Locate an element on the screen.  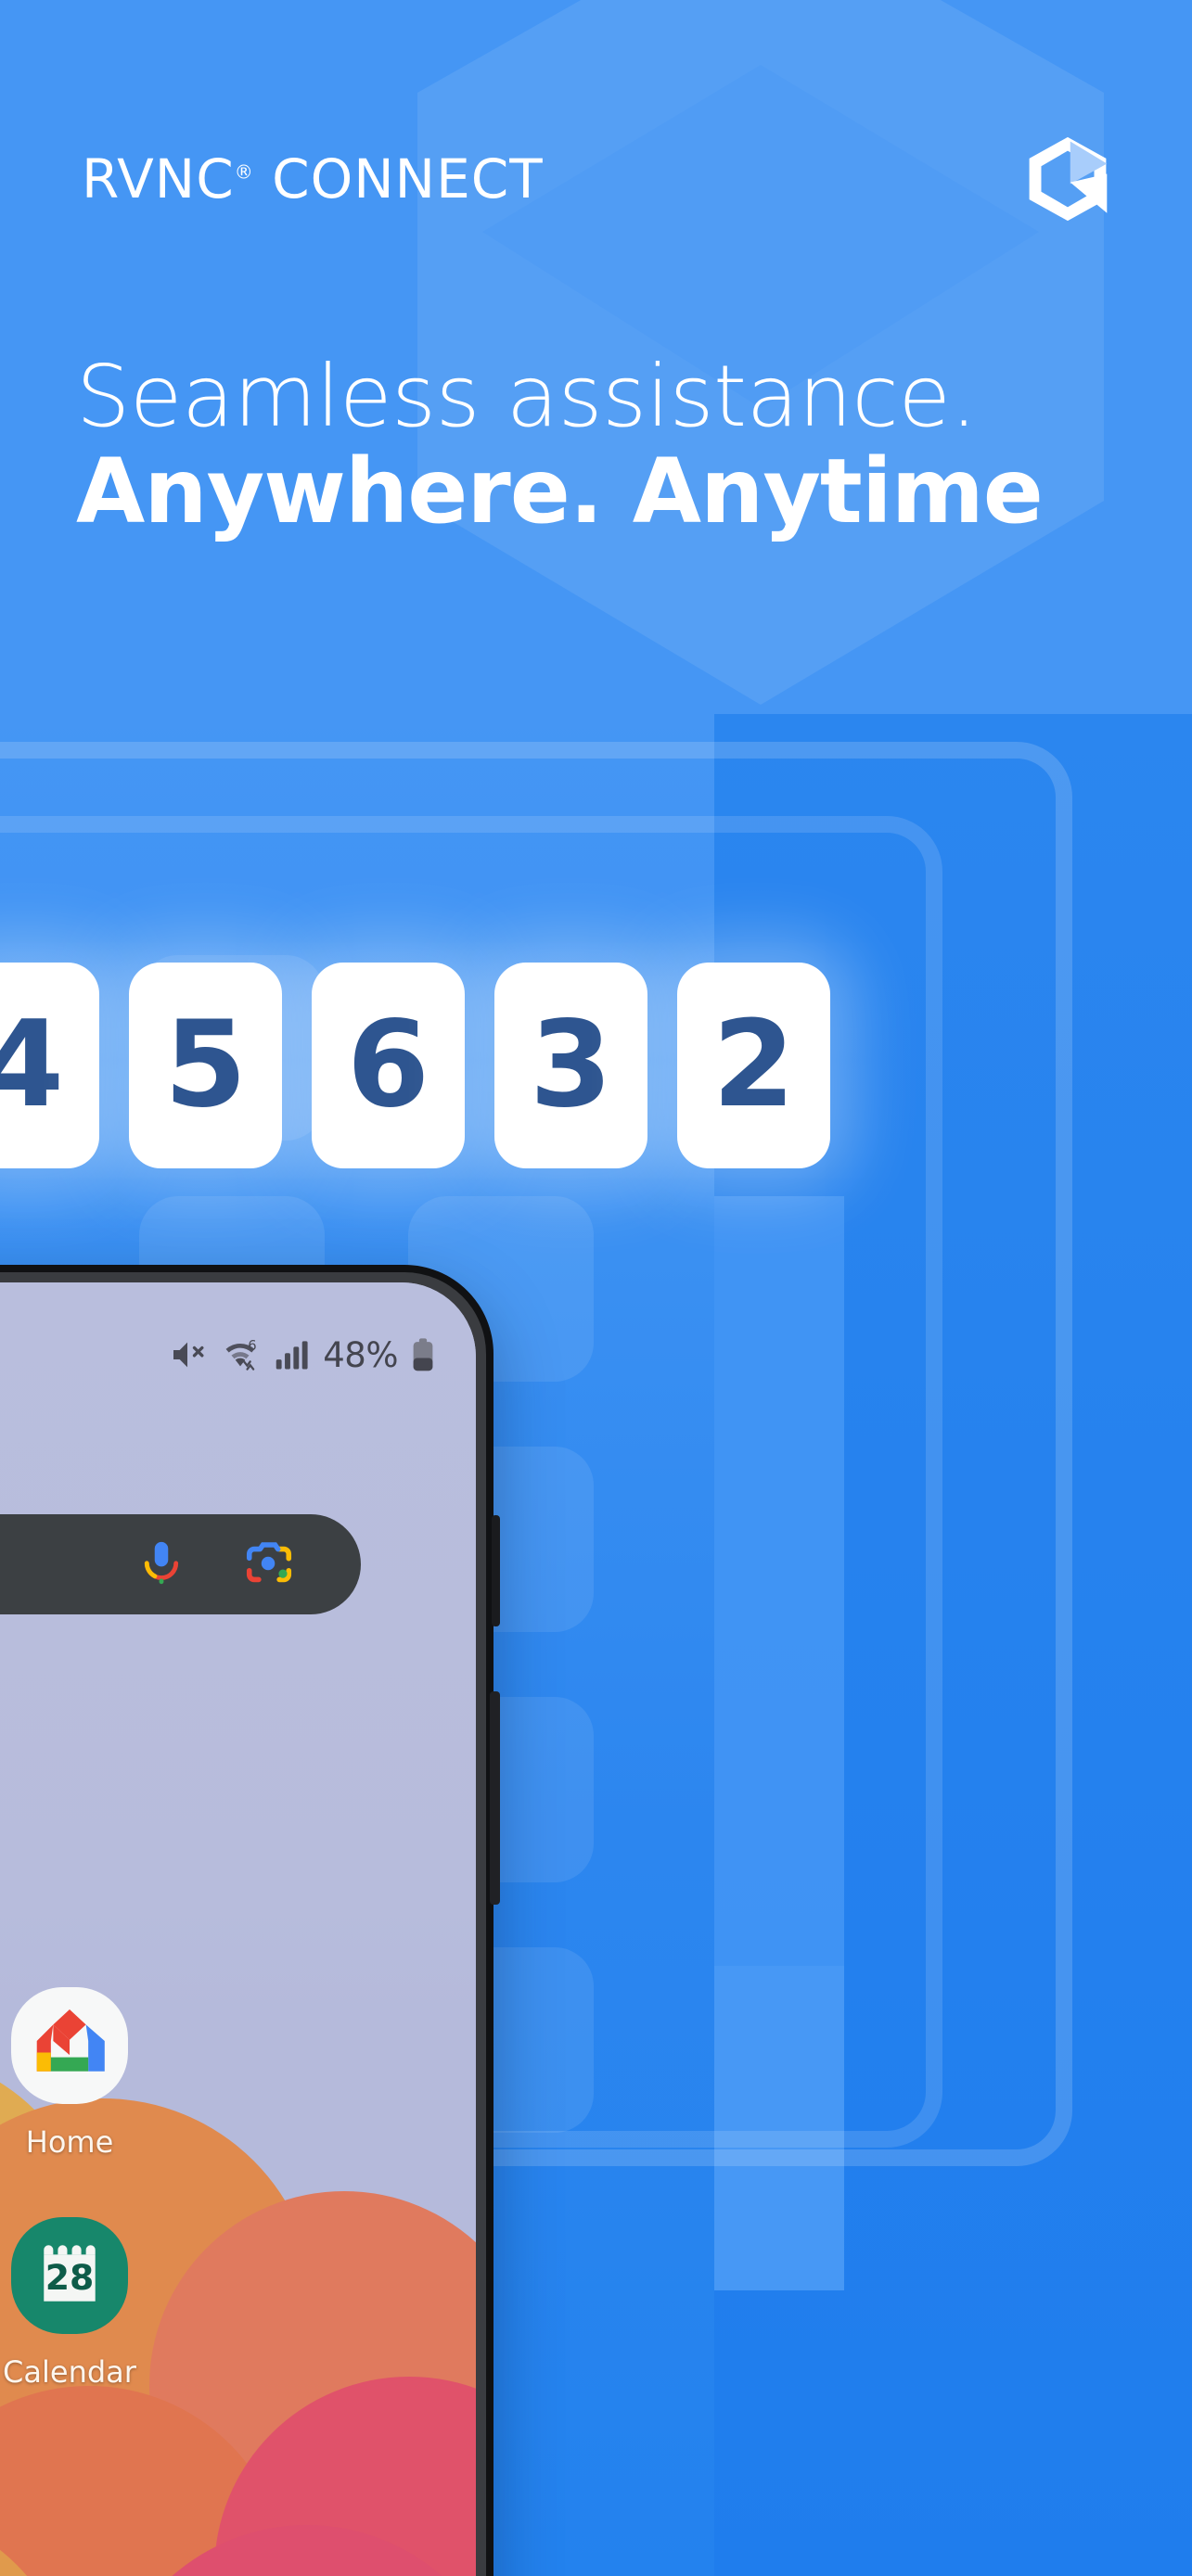
app-row: Phone is located at coordinates (214, 2073).